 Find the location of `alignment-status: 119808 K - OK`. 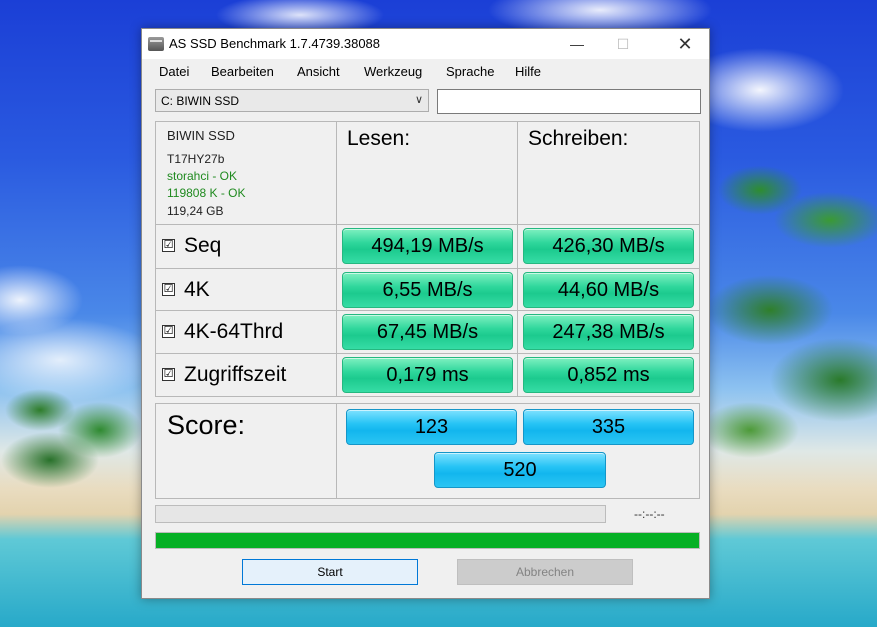

alignment-status: 119808 K - OK is located at coordinates (206, 193).